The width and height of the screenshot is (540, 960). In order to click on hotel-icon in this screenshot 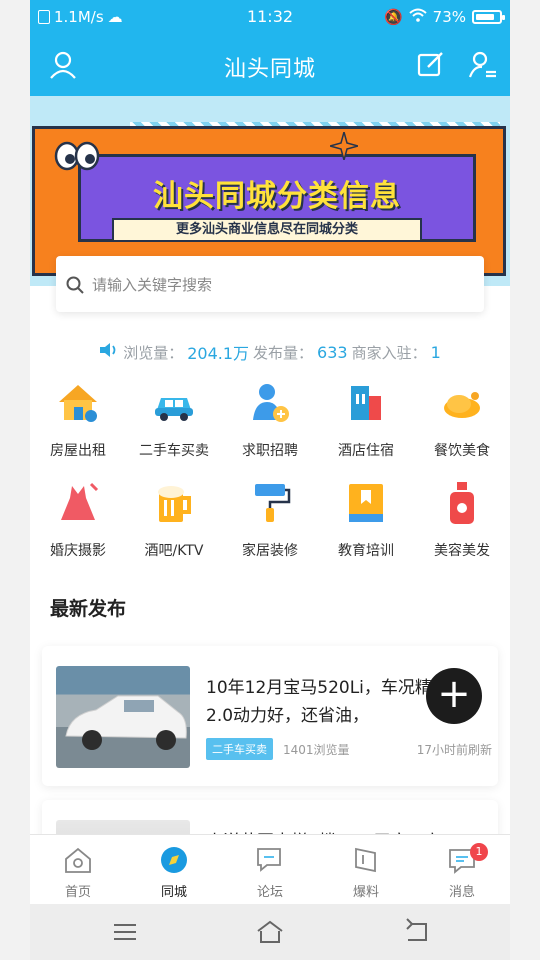, I will do `click(366, 403)`.